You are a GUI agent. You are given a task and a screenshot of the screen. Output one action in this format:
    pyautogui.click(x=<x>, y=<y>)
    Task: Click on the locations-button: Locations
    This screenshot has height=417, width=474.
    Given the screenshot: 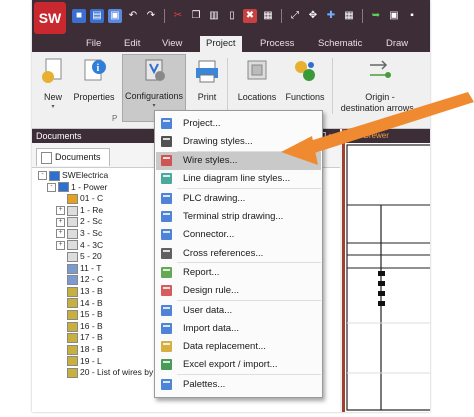 What is the action you would take?
    pyautogui.click(x=257, y=79)
    